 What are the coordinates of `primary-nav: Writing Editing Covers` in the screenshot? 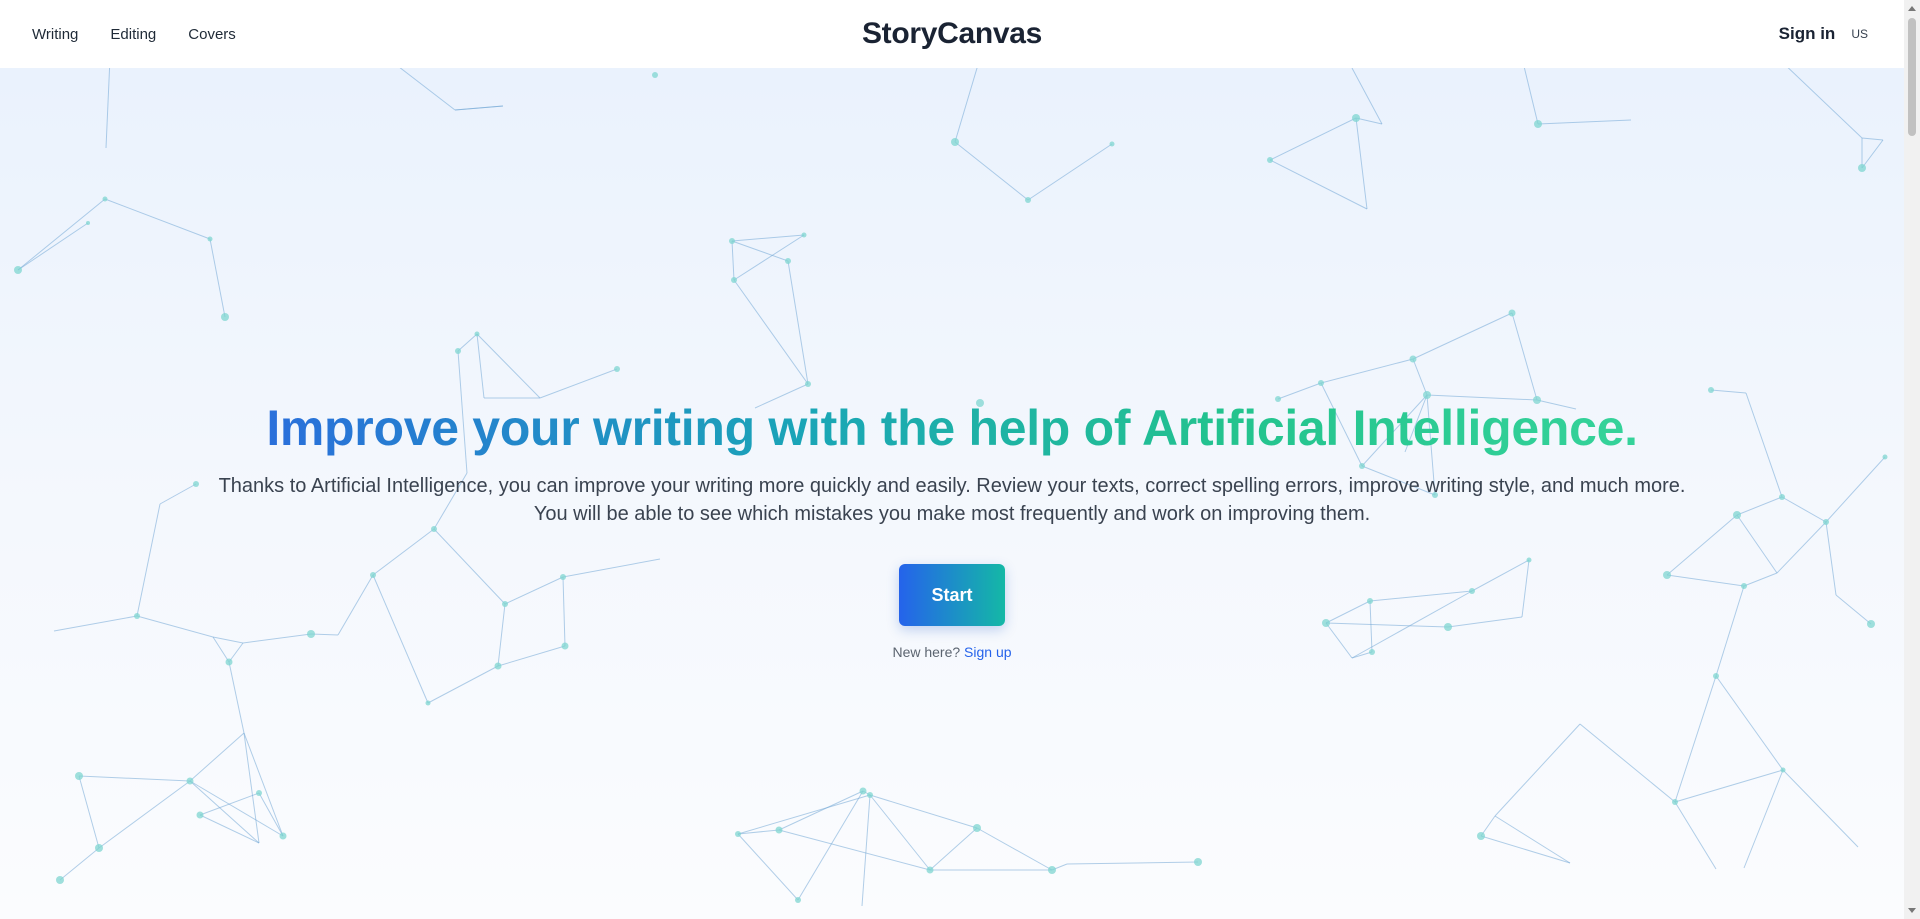 It's located at (134, 34).